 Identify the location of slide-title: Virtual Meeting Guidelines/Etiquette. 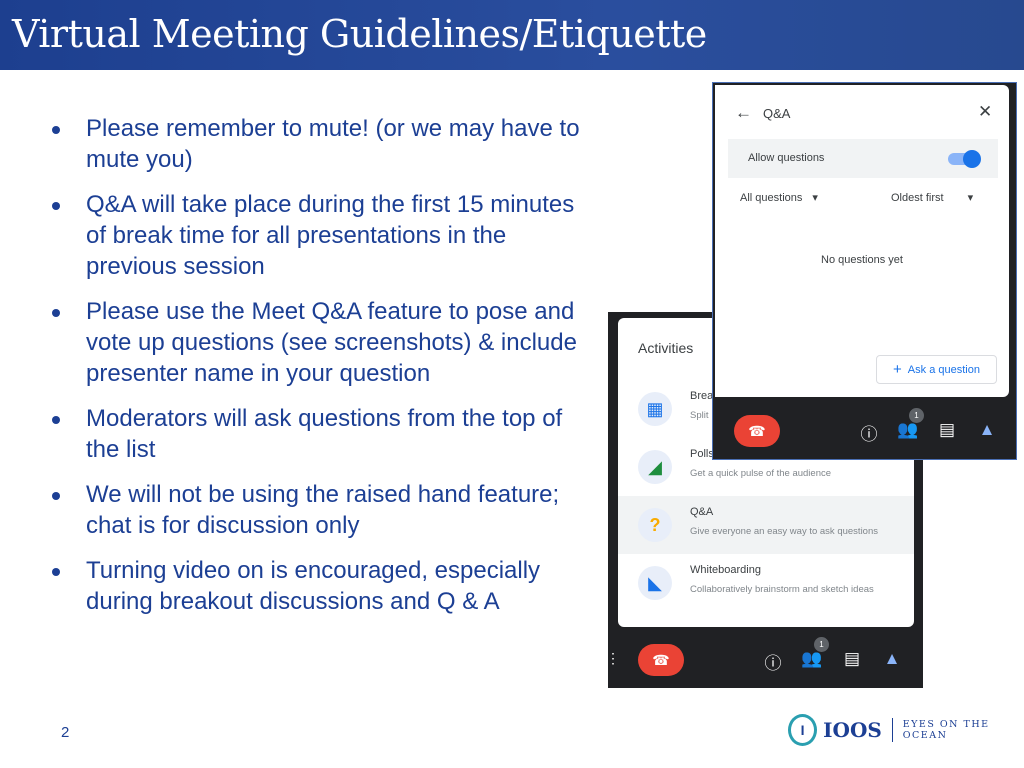
(359, 34).